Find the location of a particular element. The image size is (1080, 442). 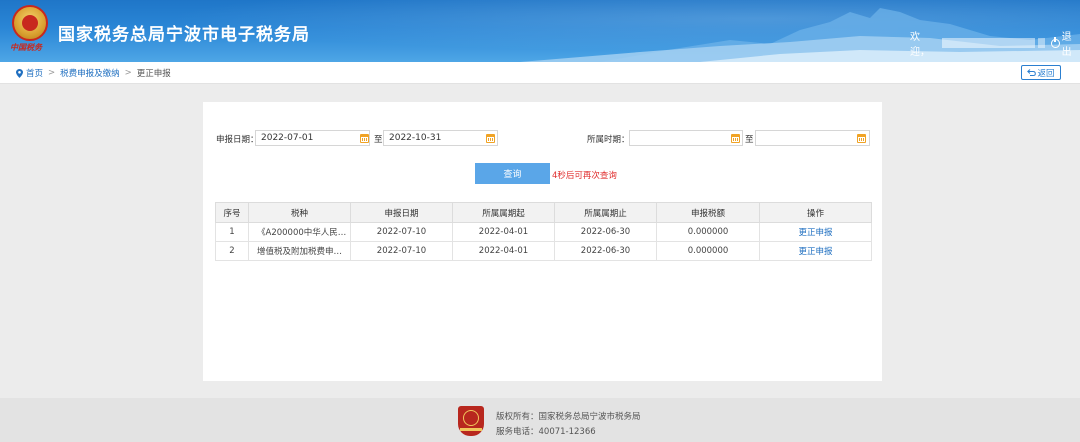

user-area: 欢迎， 退出 is located at coordinates (995, 43).